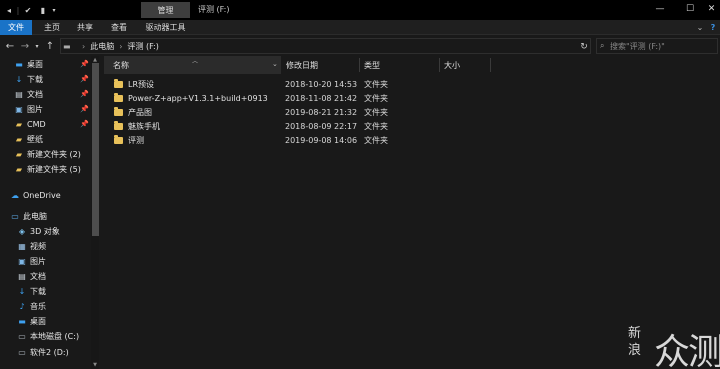  Describe the element at coordinates (55, 336) in the screenshot. I see `sidebar-item-label: 本地磁盘 (C:)` at that location.